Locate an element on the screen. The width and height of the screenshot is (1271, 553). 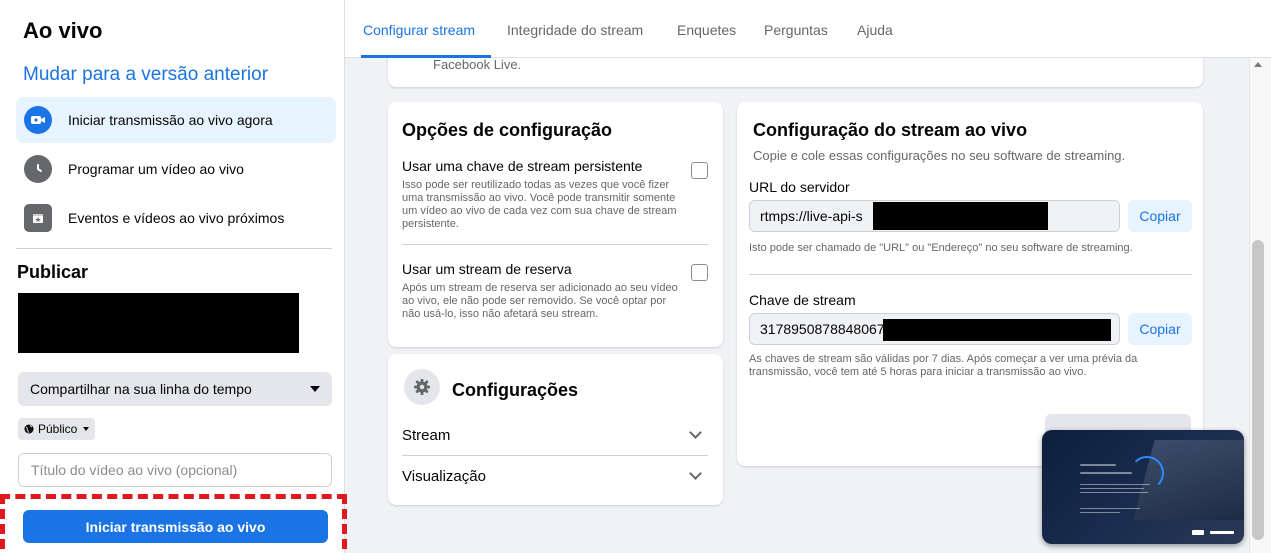
video-title-input is located at coordinates (175, 470).